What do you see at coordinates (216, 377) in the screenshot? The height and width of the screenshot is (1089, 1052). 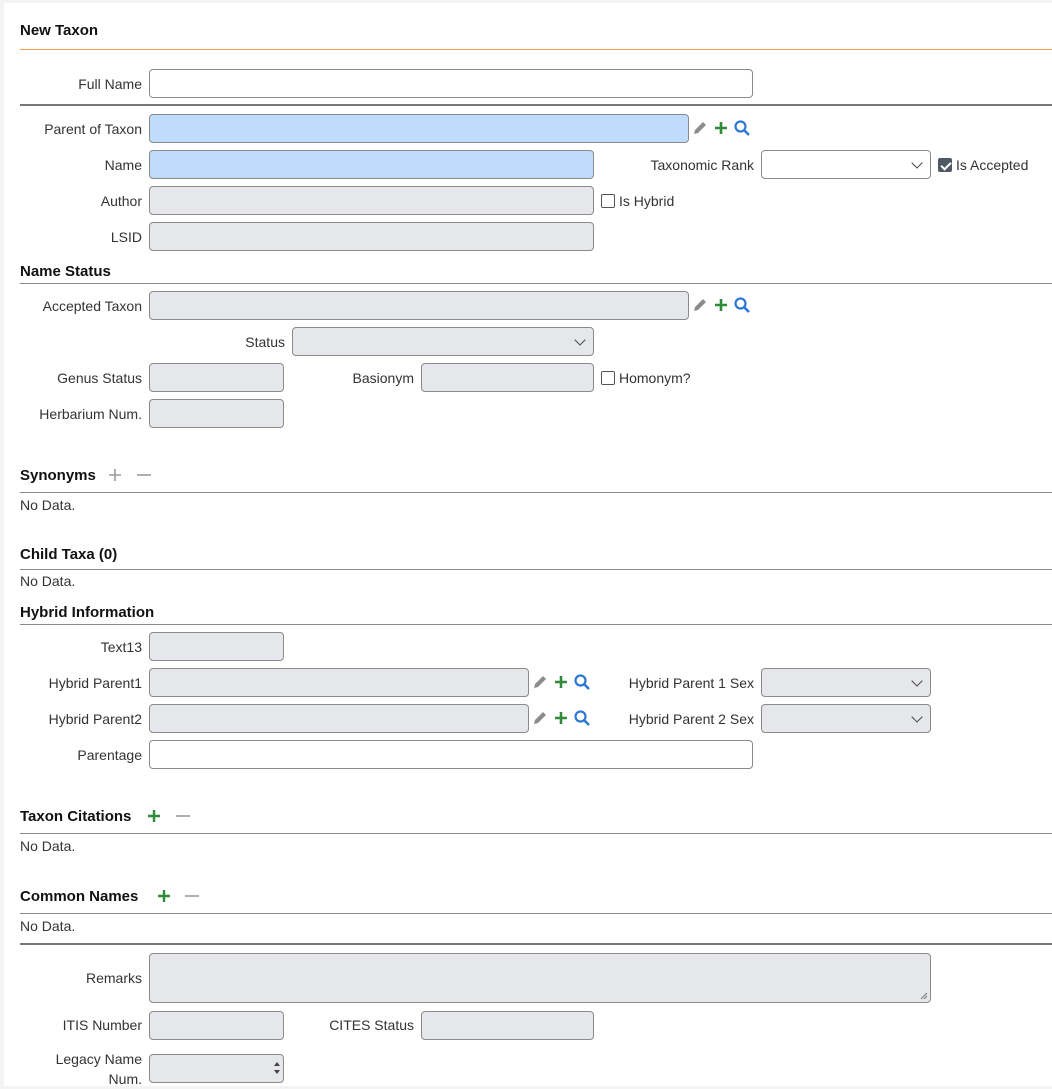 I see `genus-status-input` at bounding box center [216, 377].